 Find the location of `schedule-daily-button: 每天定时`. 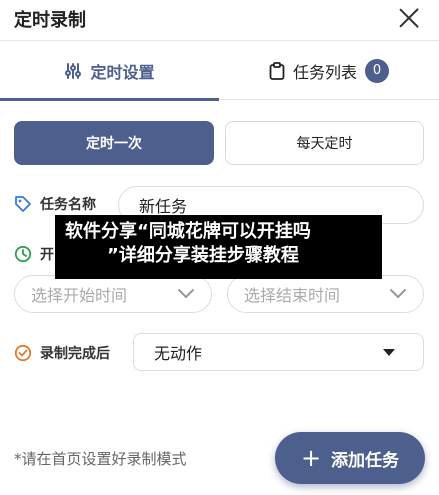

schedule-daily-button: 每天定时 is located at coordinates (324, 143).